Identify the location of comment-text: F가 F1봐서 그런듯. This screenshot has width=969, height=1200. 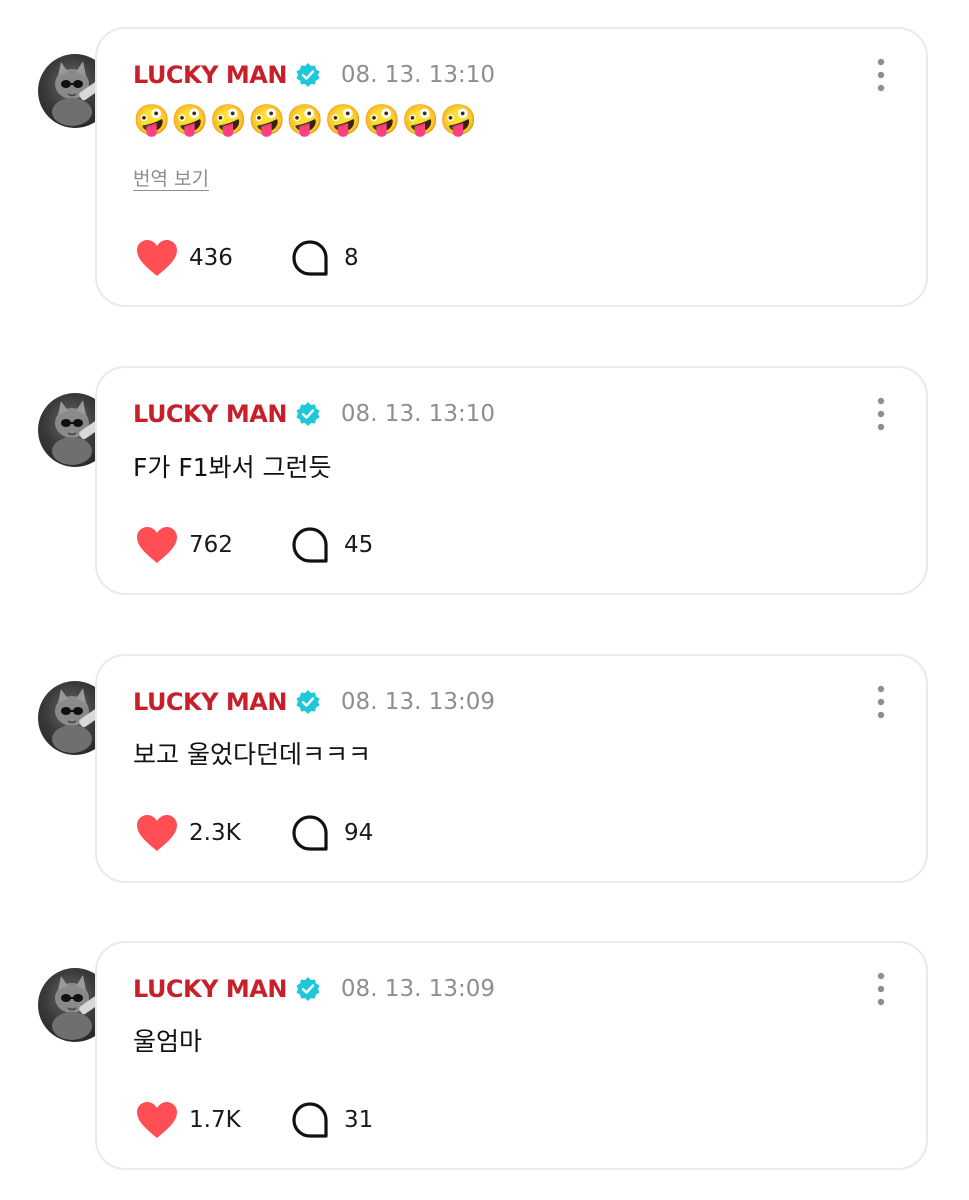
(232, 467).